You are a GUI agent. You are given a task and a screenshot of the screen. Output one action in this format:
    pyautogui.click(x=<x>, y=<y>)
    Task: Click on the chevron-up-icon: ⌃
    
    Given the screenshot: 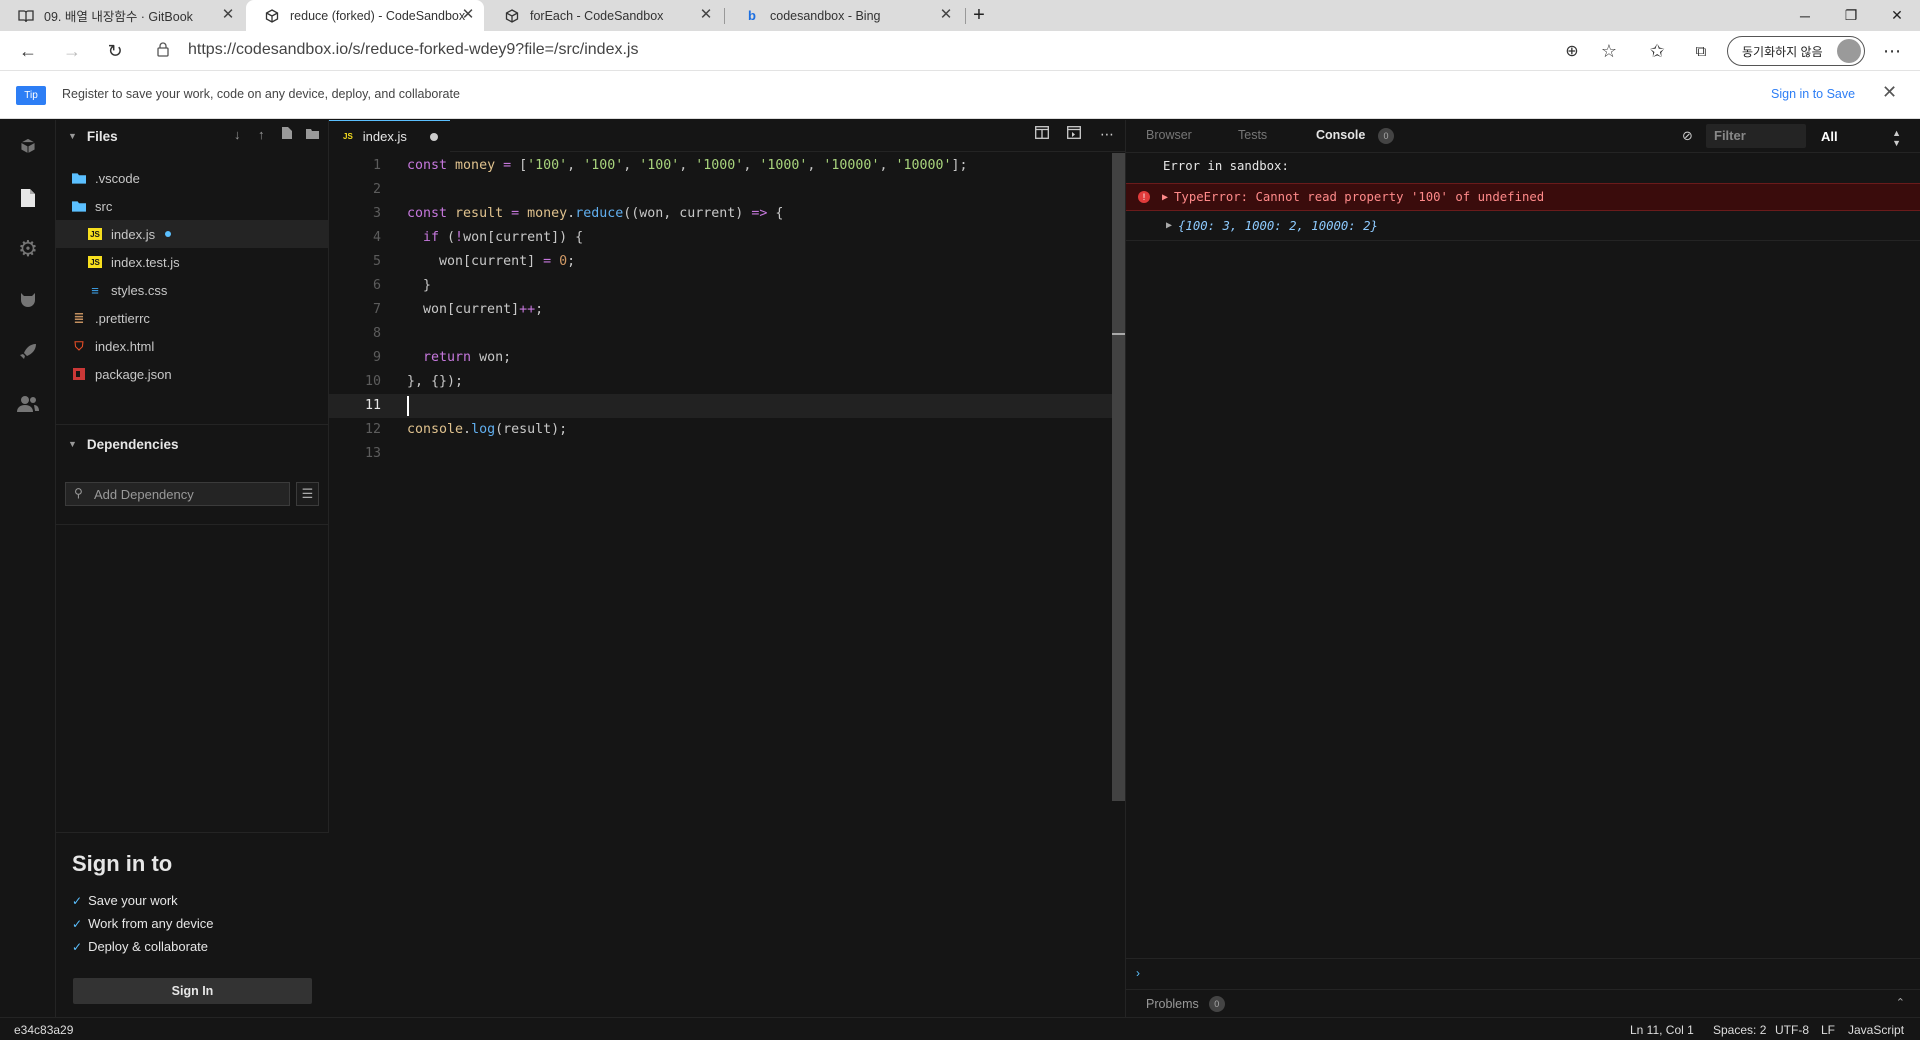 What is the action you would take?
    pyautogui.click(x=1900, y=1002)
    